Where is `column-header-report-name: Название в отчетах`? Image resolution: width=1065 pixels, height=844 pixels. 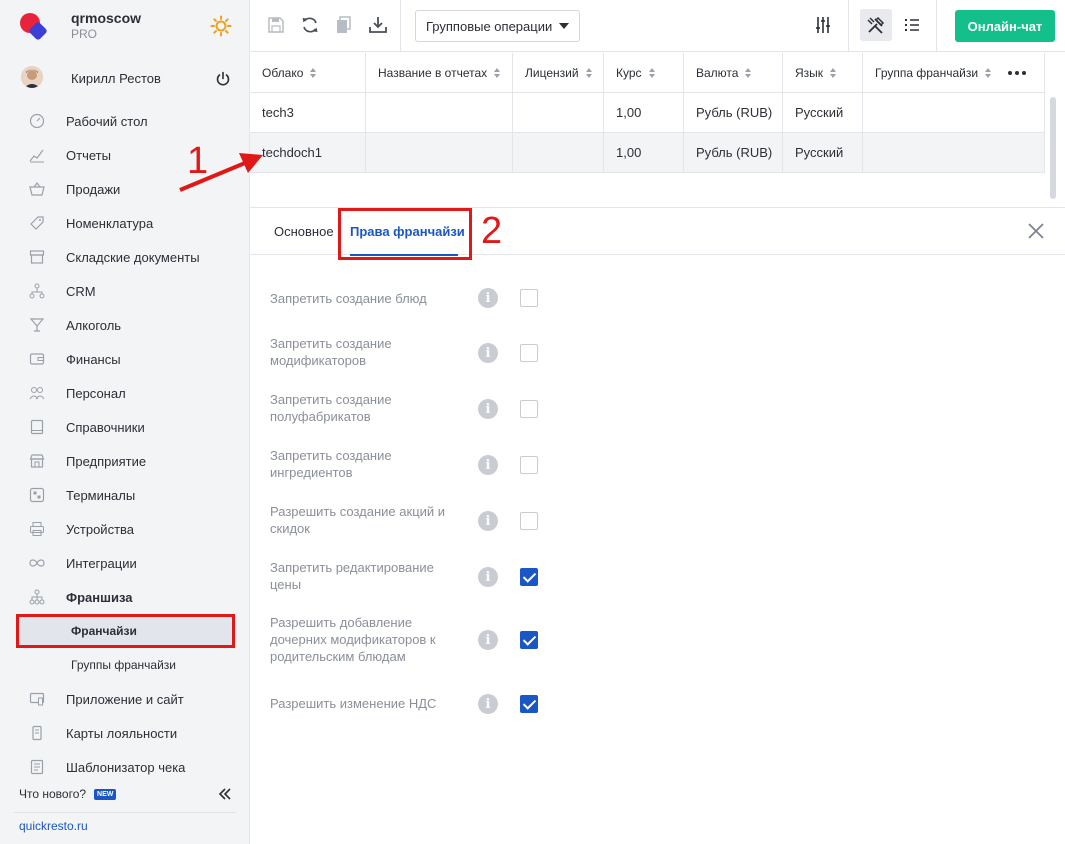 column-header-report-name: Название в отчетах is located at coordinates (439, 72).